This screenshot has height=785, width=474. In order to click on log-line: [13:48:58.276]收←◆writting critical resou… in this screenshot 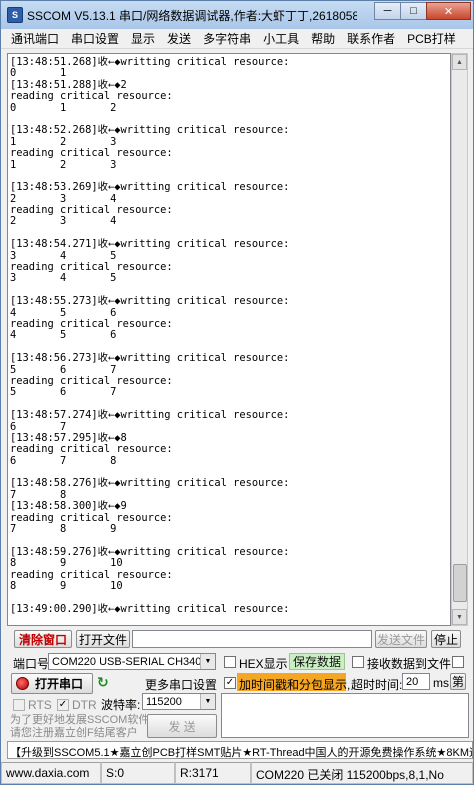, I will do `click(150, 483)`.